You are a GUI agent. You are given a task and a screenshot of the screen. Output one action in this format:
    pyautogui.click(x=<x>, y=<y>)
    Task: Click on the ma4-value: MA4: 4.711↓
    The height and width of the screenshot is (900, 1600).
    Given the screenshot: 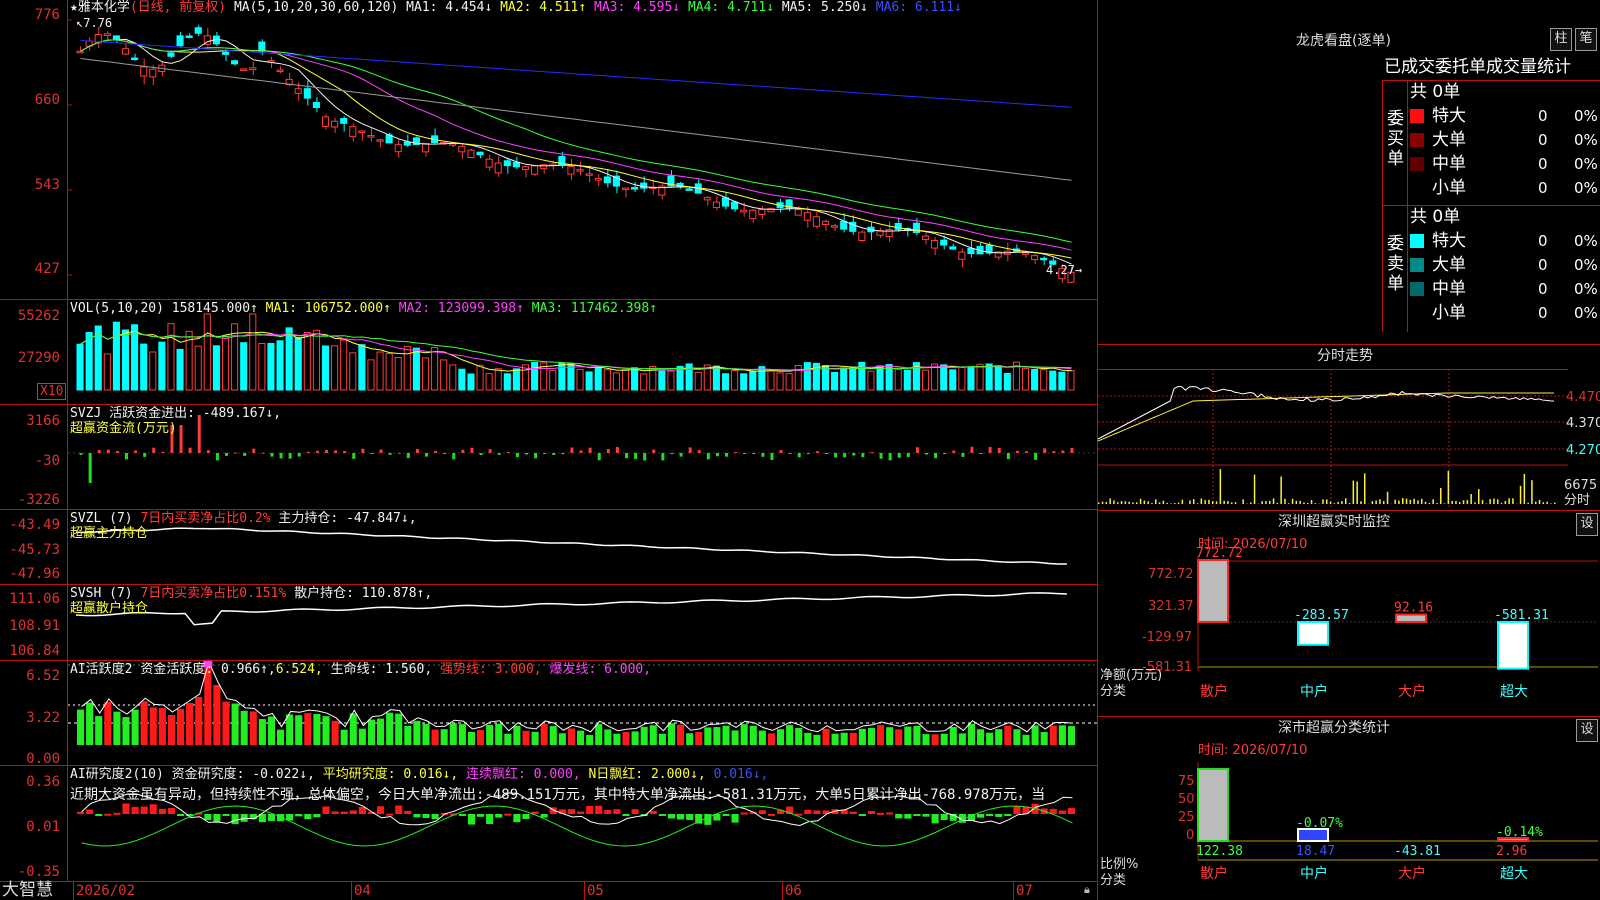 What is the action you would take?
    pyautogui.click(x=731, y=7)
    